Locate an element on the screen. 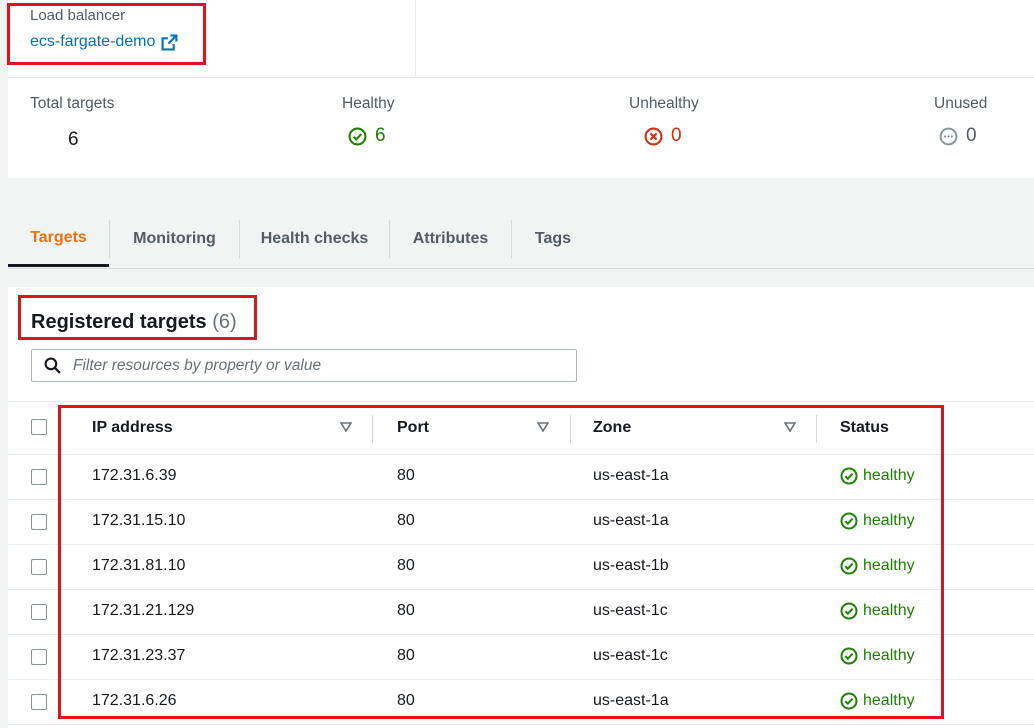  unused-label: Unused is located at coordinates (961, 103).